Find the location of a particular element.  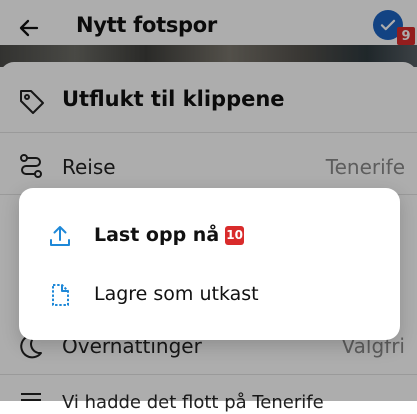

upload-number-badge: 10 is located at coordinates (235, 235).